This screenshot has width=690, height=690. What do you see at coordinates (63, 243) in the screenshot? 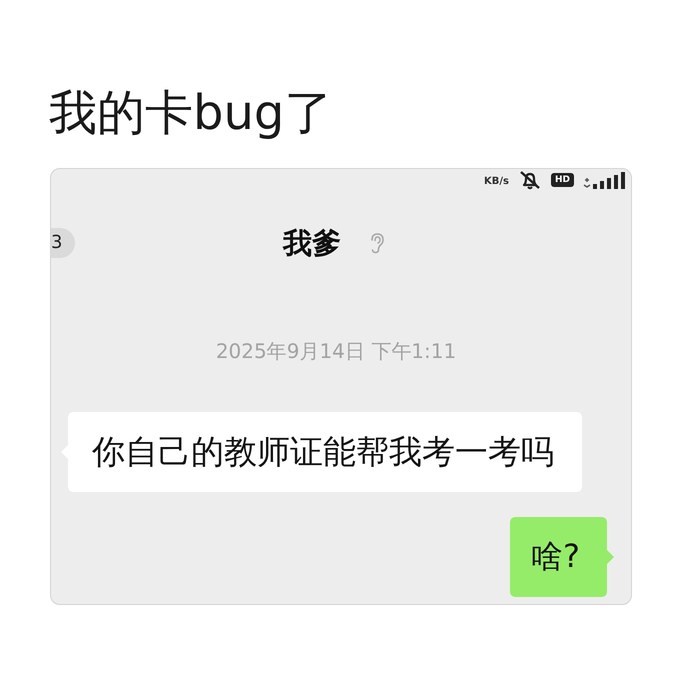
I see `unread-count-badge: 3` at bounding box center [63, 243].